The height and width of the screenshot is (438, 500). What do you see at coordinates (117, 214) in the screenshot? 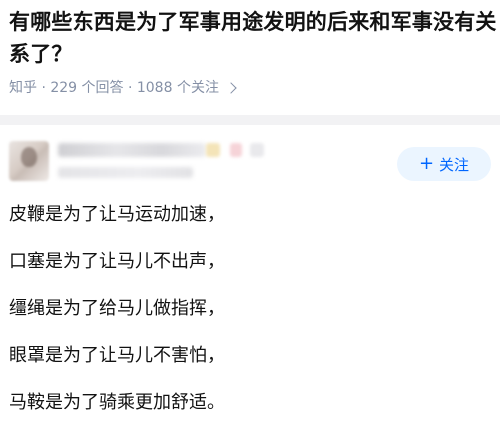
I see `answer-line: 皮鞭是为了让马运动加速，` at bounding box center [117, 214].